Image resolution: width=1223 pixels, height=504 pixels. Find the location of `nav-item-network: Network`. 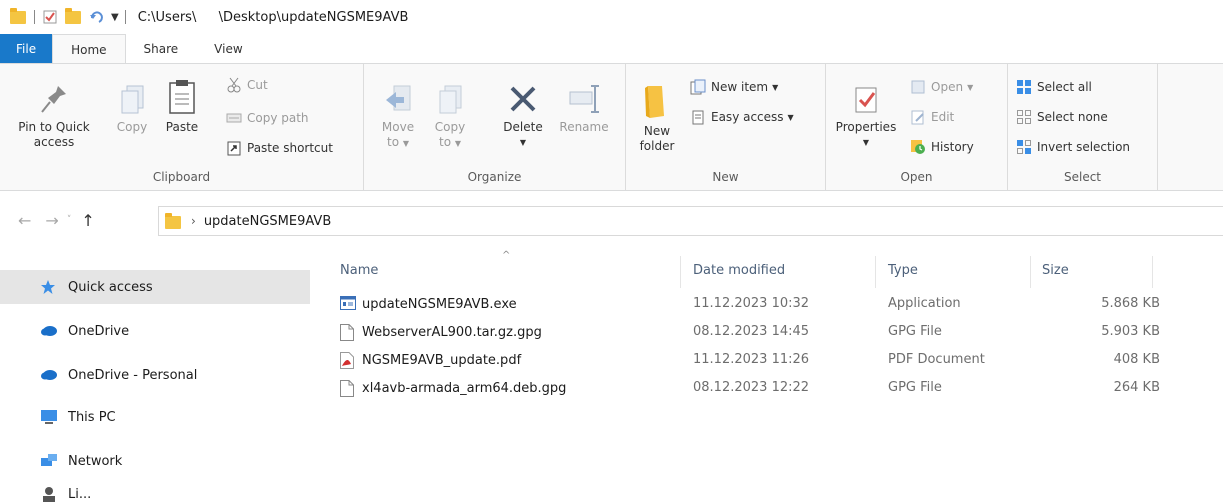

nav-item-network: Network is located at coordinates (81, 461).